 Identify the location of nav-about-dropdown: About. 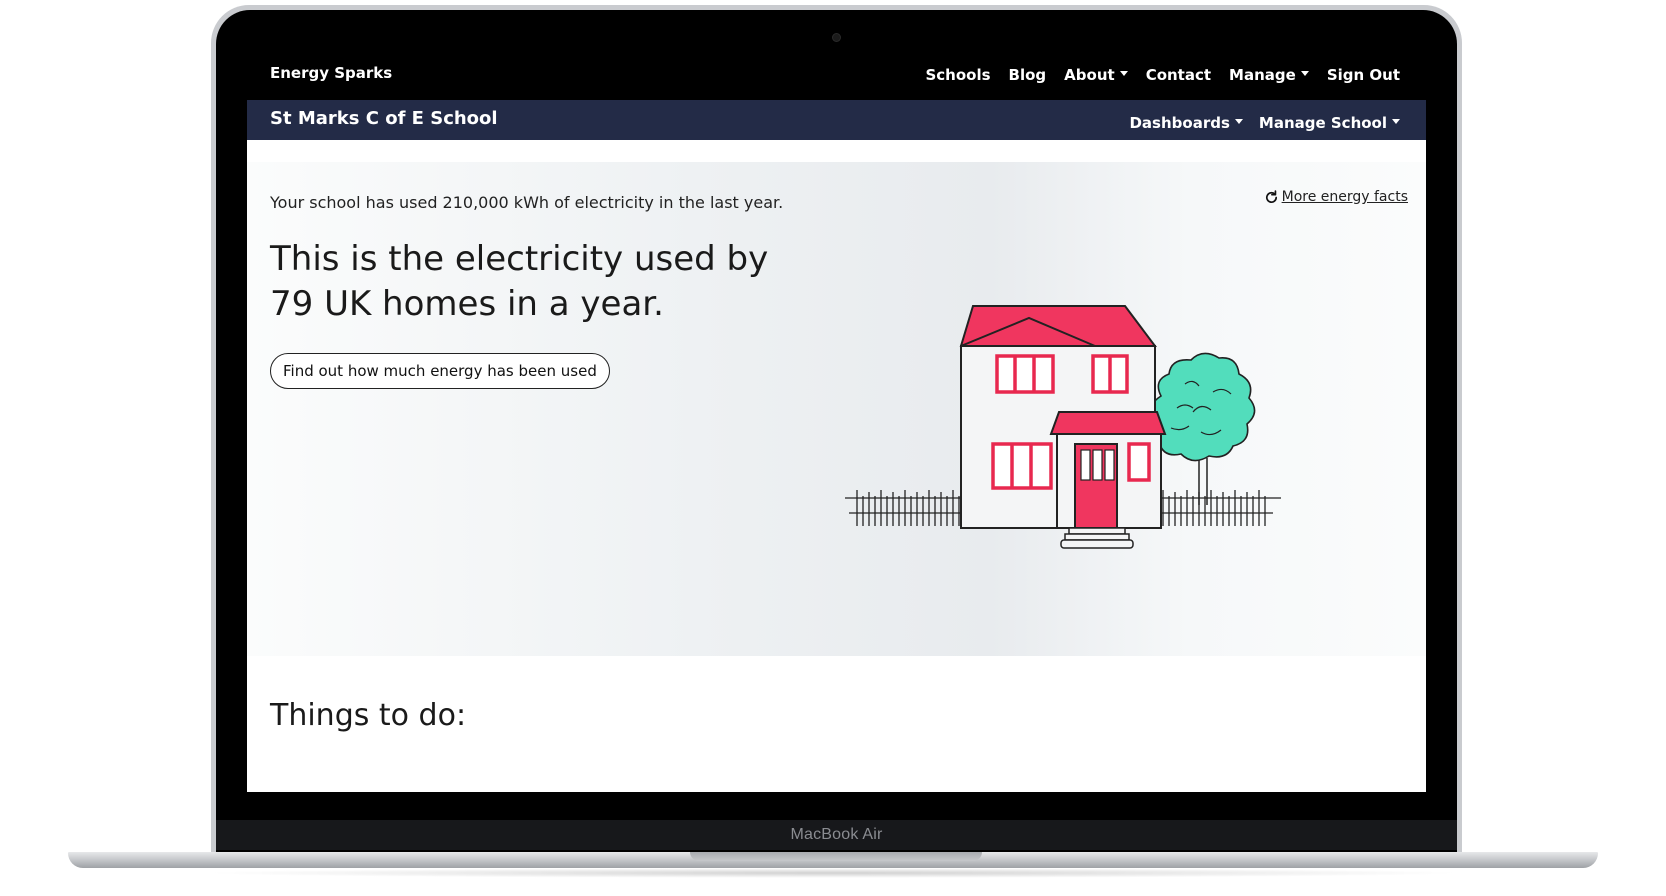
(1096, 75).